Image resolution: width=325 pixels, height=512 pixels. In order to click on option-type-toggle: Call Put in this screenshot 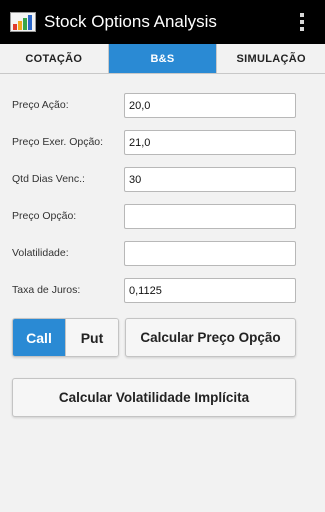, I will do `click(65, 337)`.